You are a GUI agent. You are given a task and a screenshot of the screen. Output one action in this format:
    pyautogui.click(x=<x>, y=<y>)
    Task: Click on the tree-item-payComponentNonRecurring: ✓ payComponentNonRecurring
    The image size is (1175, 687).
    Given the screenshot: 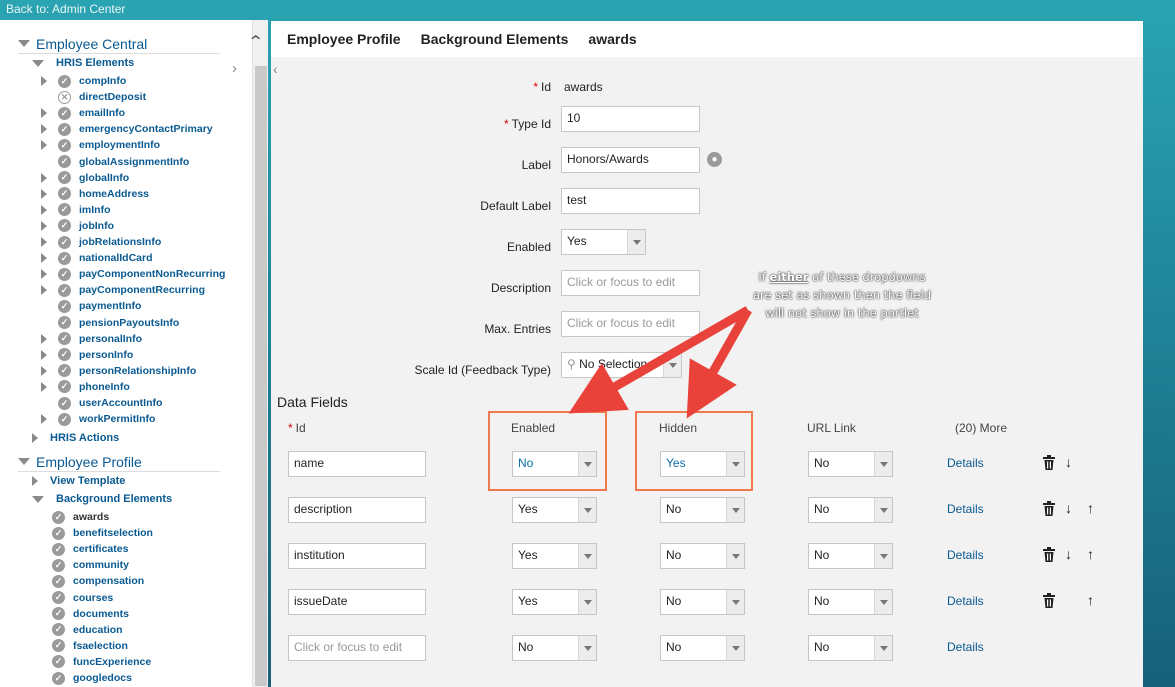 What is the action you would take?
    pyautogui.click(x=130, y=274)
    